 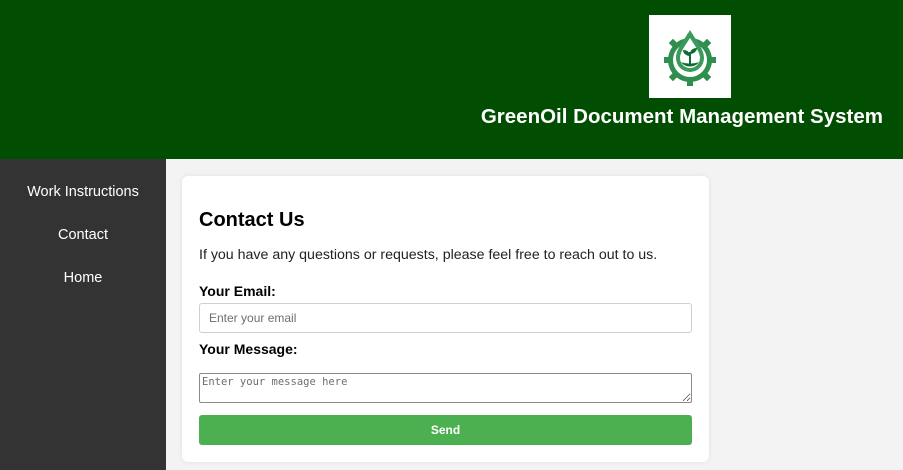 I want to click on send-button: Send, so click(x=445, y=430).